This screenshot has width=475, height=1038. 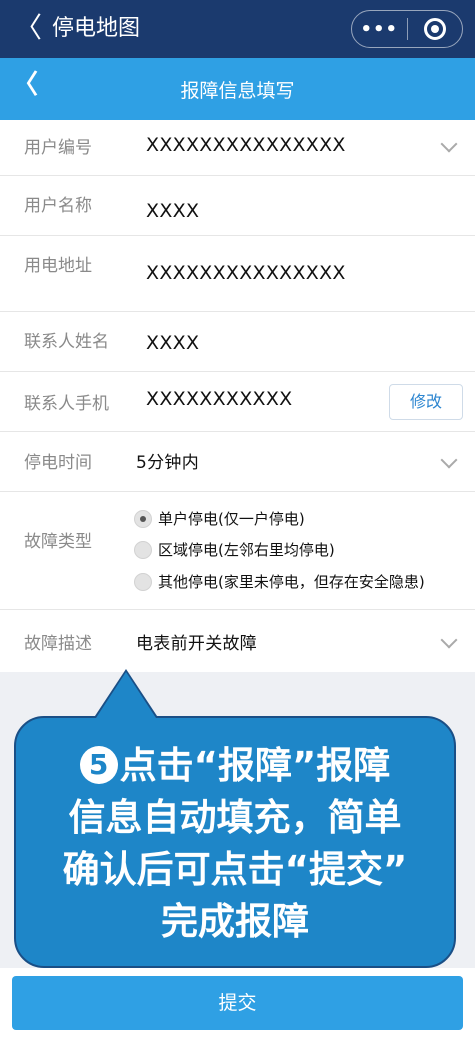 I want to click on outage-time-row: 停电时间 5分钟内, so click(x=237, y=462).